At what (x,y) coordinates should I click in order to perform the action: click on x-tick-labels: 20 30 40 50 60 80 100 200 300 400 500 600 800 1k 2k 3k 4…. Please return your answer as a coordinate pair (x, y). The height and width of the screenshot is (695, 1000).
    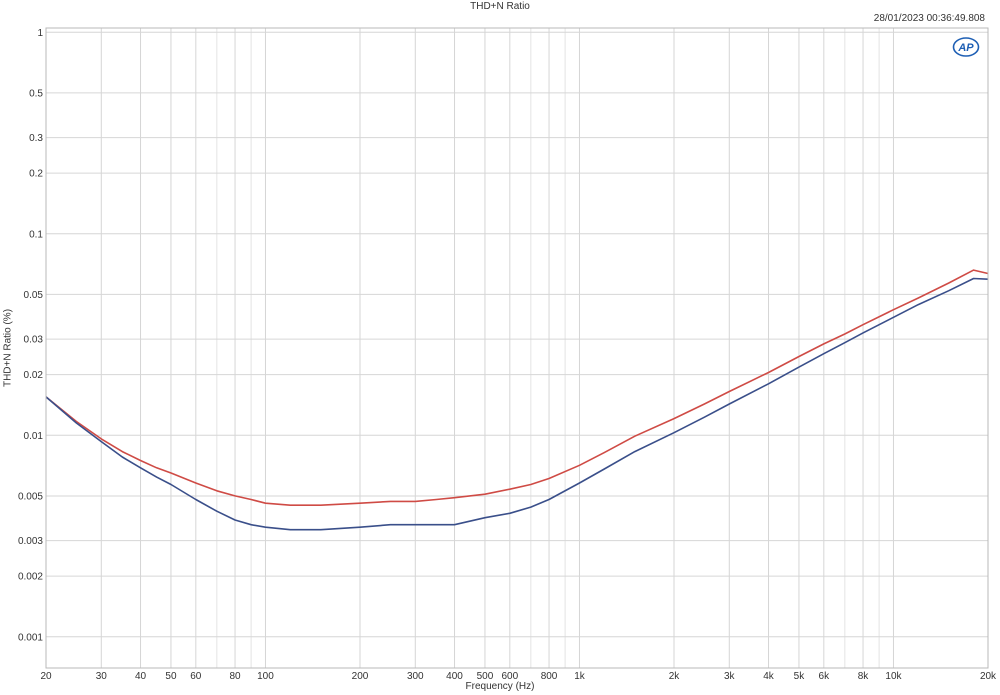
    Looking at the image, I should click on (518, 676).